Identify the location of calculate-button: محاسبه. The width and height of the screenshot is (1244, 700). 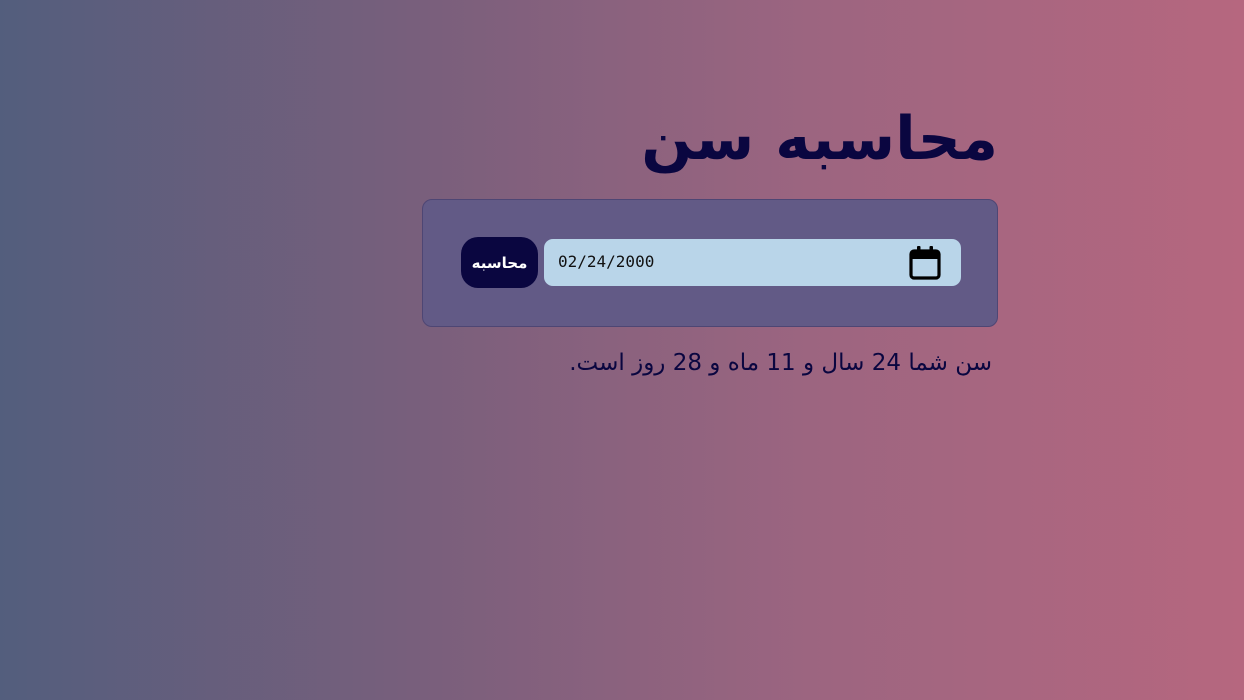
(499, 262).